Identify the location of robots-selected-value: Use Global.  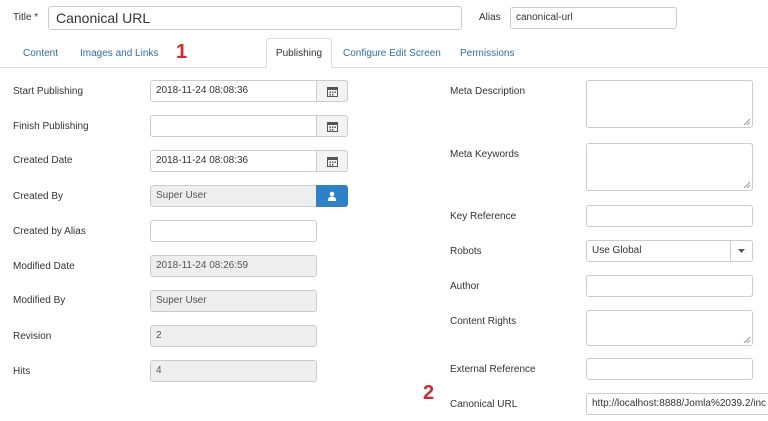
(617, 250).